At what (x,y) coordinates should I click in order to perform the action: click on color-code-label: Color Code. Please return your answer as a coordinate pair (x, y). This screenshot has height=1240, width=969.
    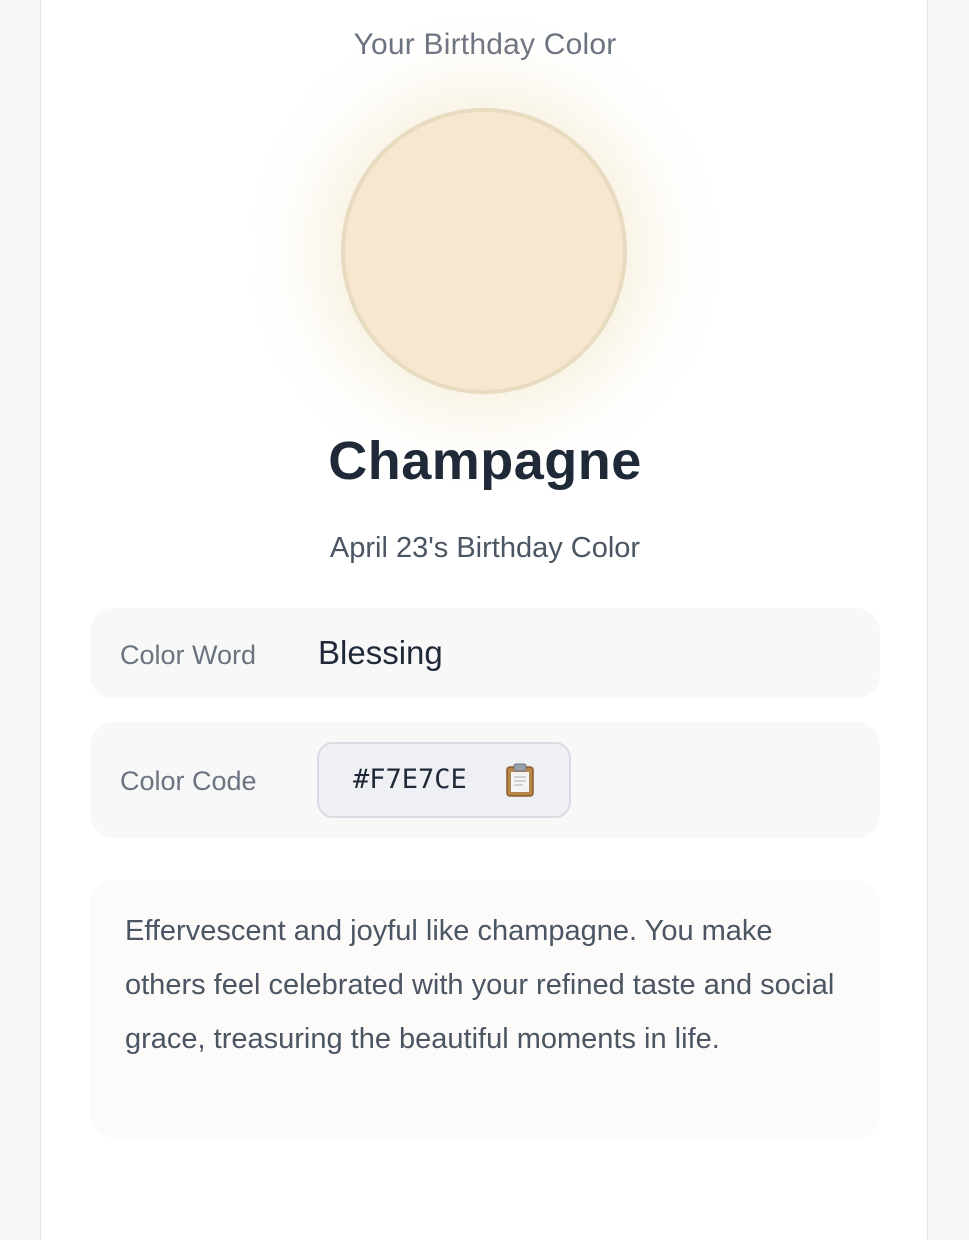
    Looking at the image, I should click on (188, 781).